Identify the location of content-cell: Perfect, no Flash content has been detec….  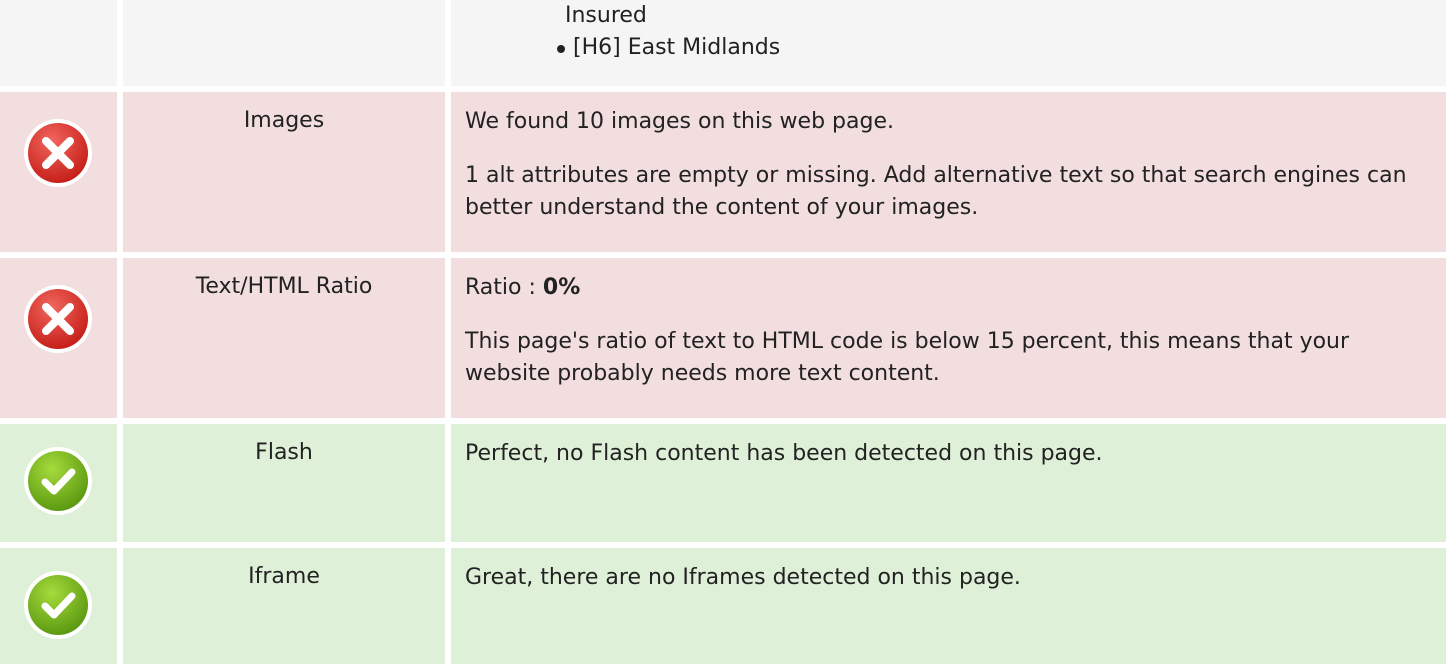
(948, 483).